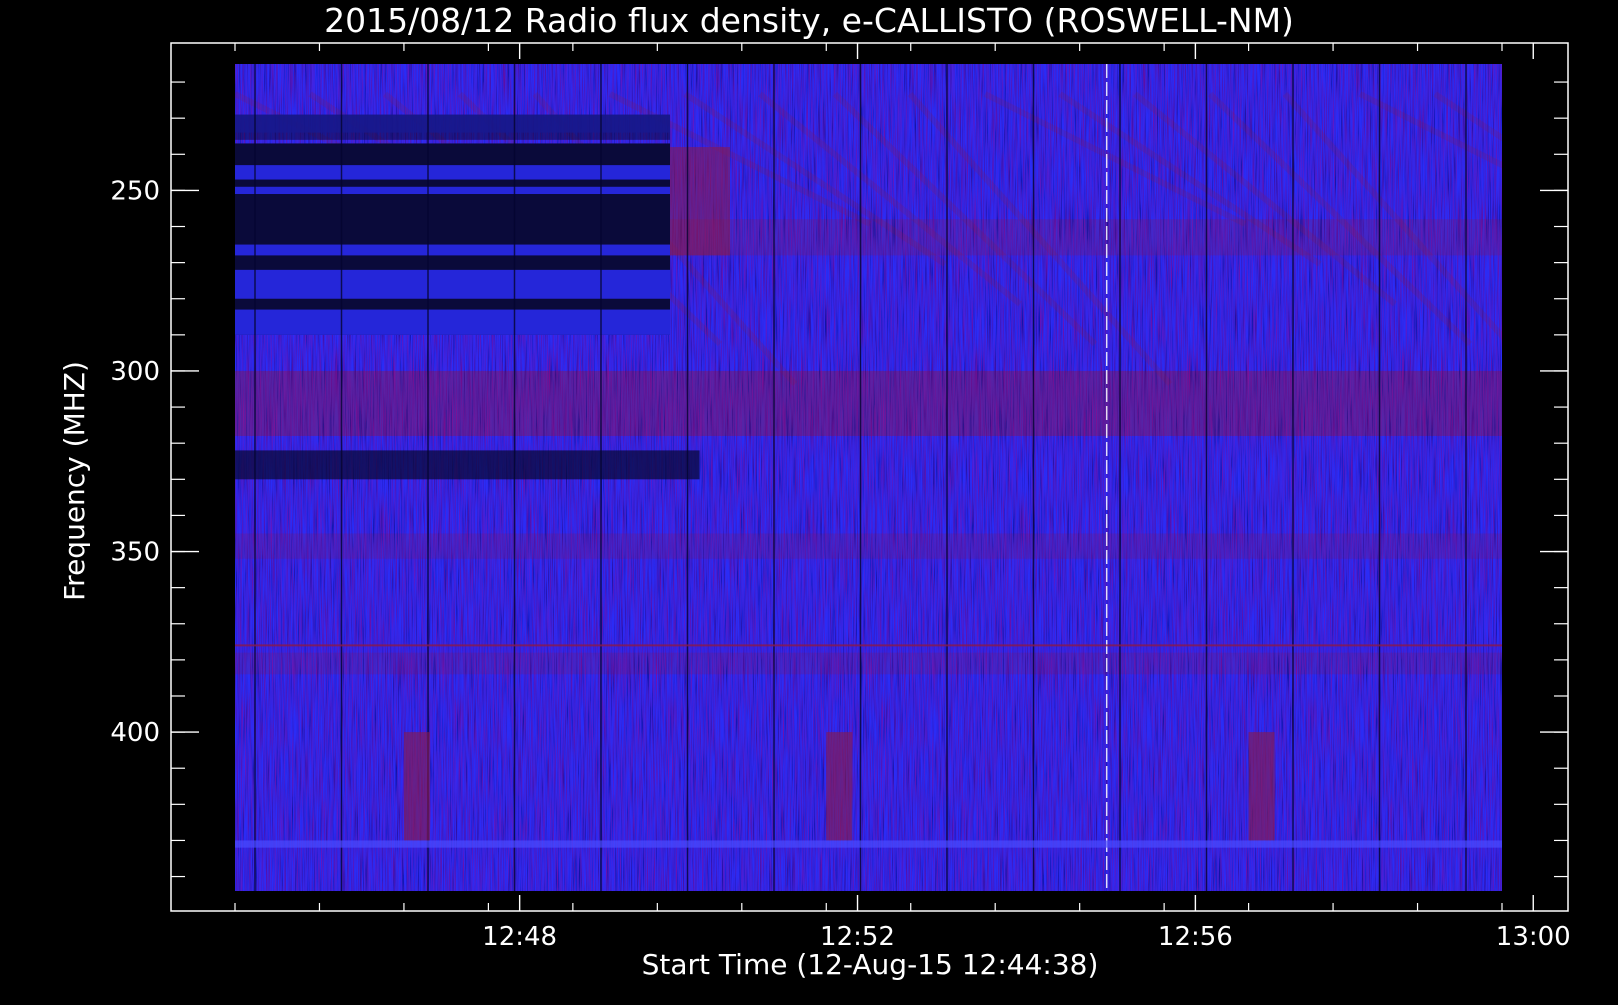  What do you see at coordinates (870, 964) in the screenshot?
I see `x-axis-label: Start Time (12-Aug-15 12:44:38)` at bounding box center [870, 964].